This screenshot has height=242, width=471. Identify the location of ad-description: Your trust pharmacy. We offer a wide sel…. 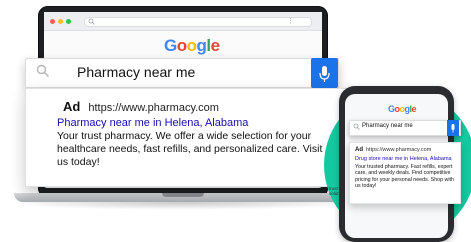
(190, 149).